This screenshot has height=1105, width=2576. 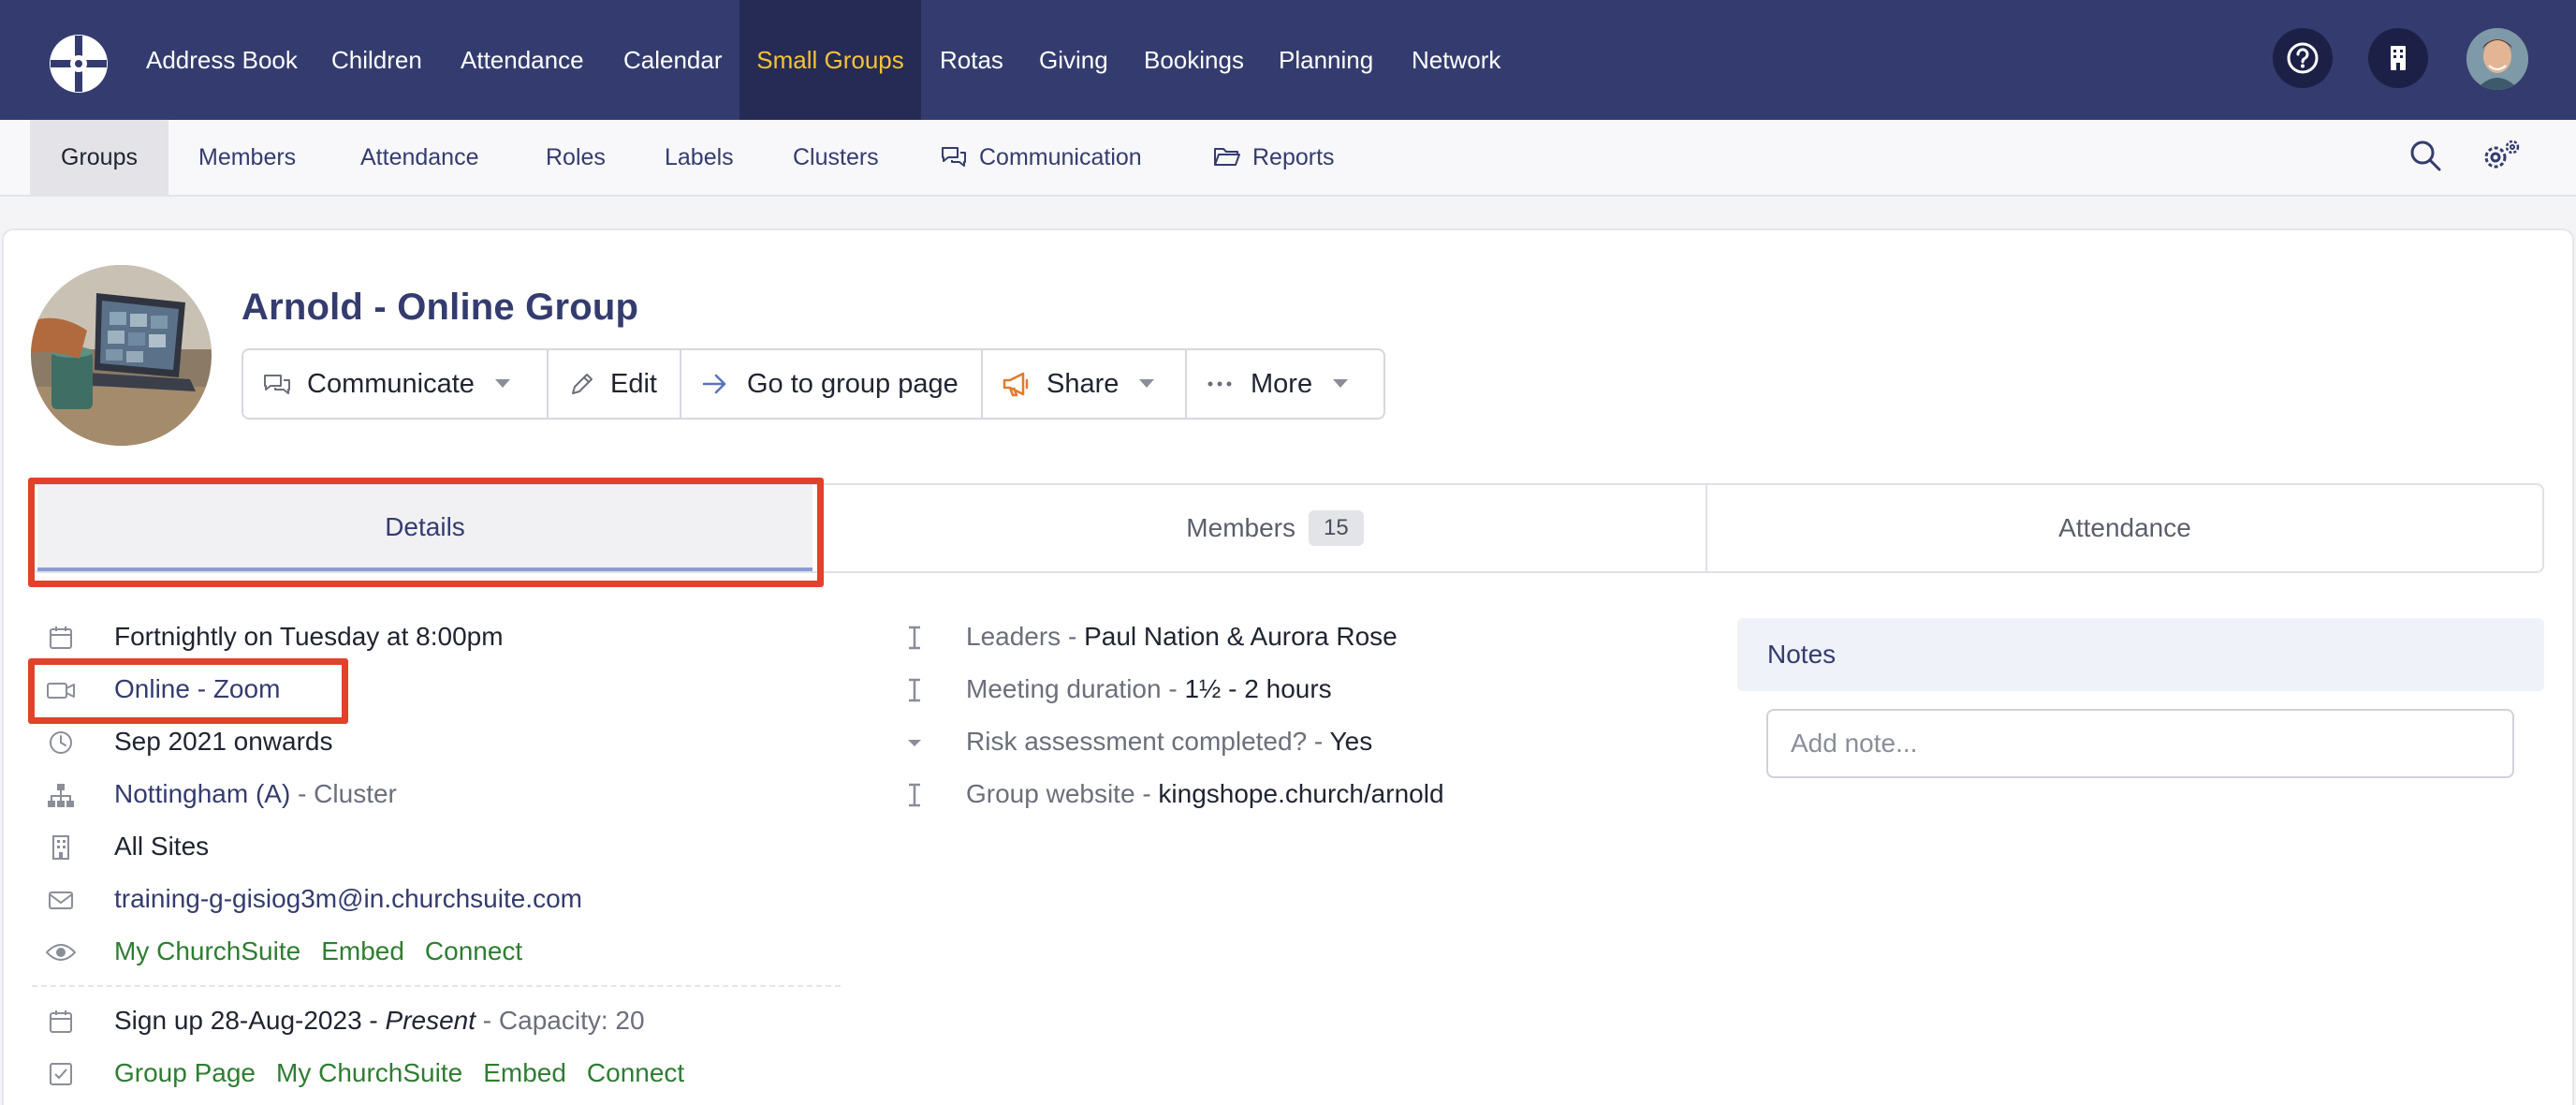 I want to click on schedule-text: Fortnightly on Tuesday at 8:00pm, so click(x=309, y=636).